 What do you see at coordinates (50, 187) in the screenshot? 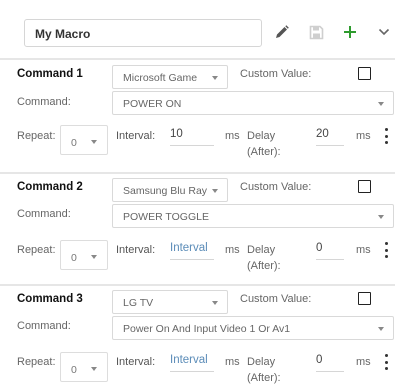
I see `command-title: Command 2` at bounding box center [50, 187].